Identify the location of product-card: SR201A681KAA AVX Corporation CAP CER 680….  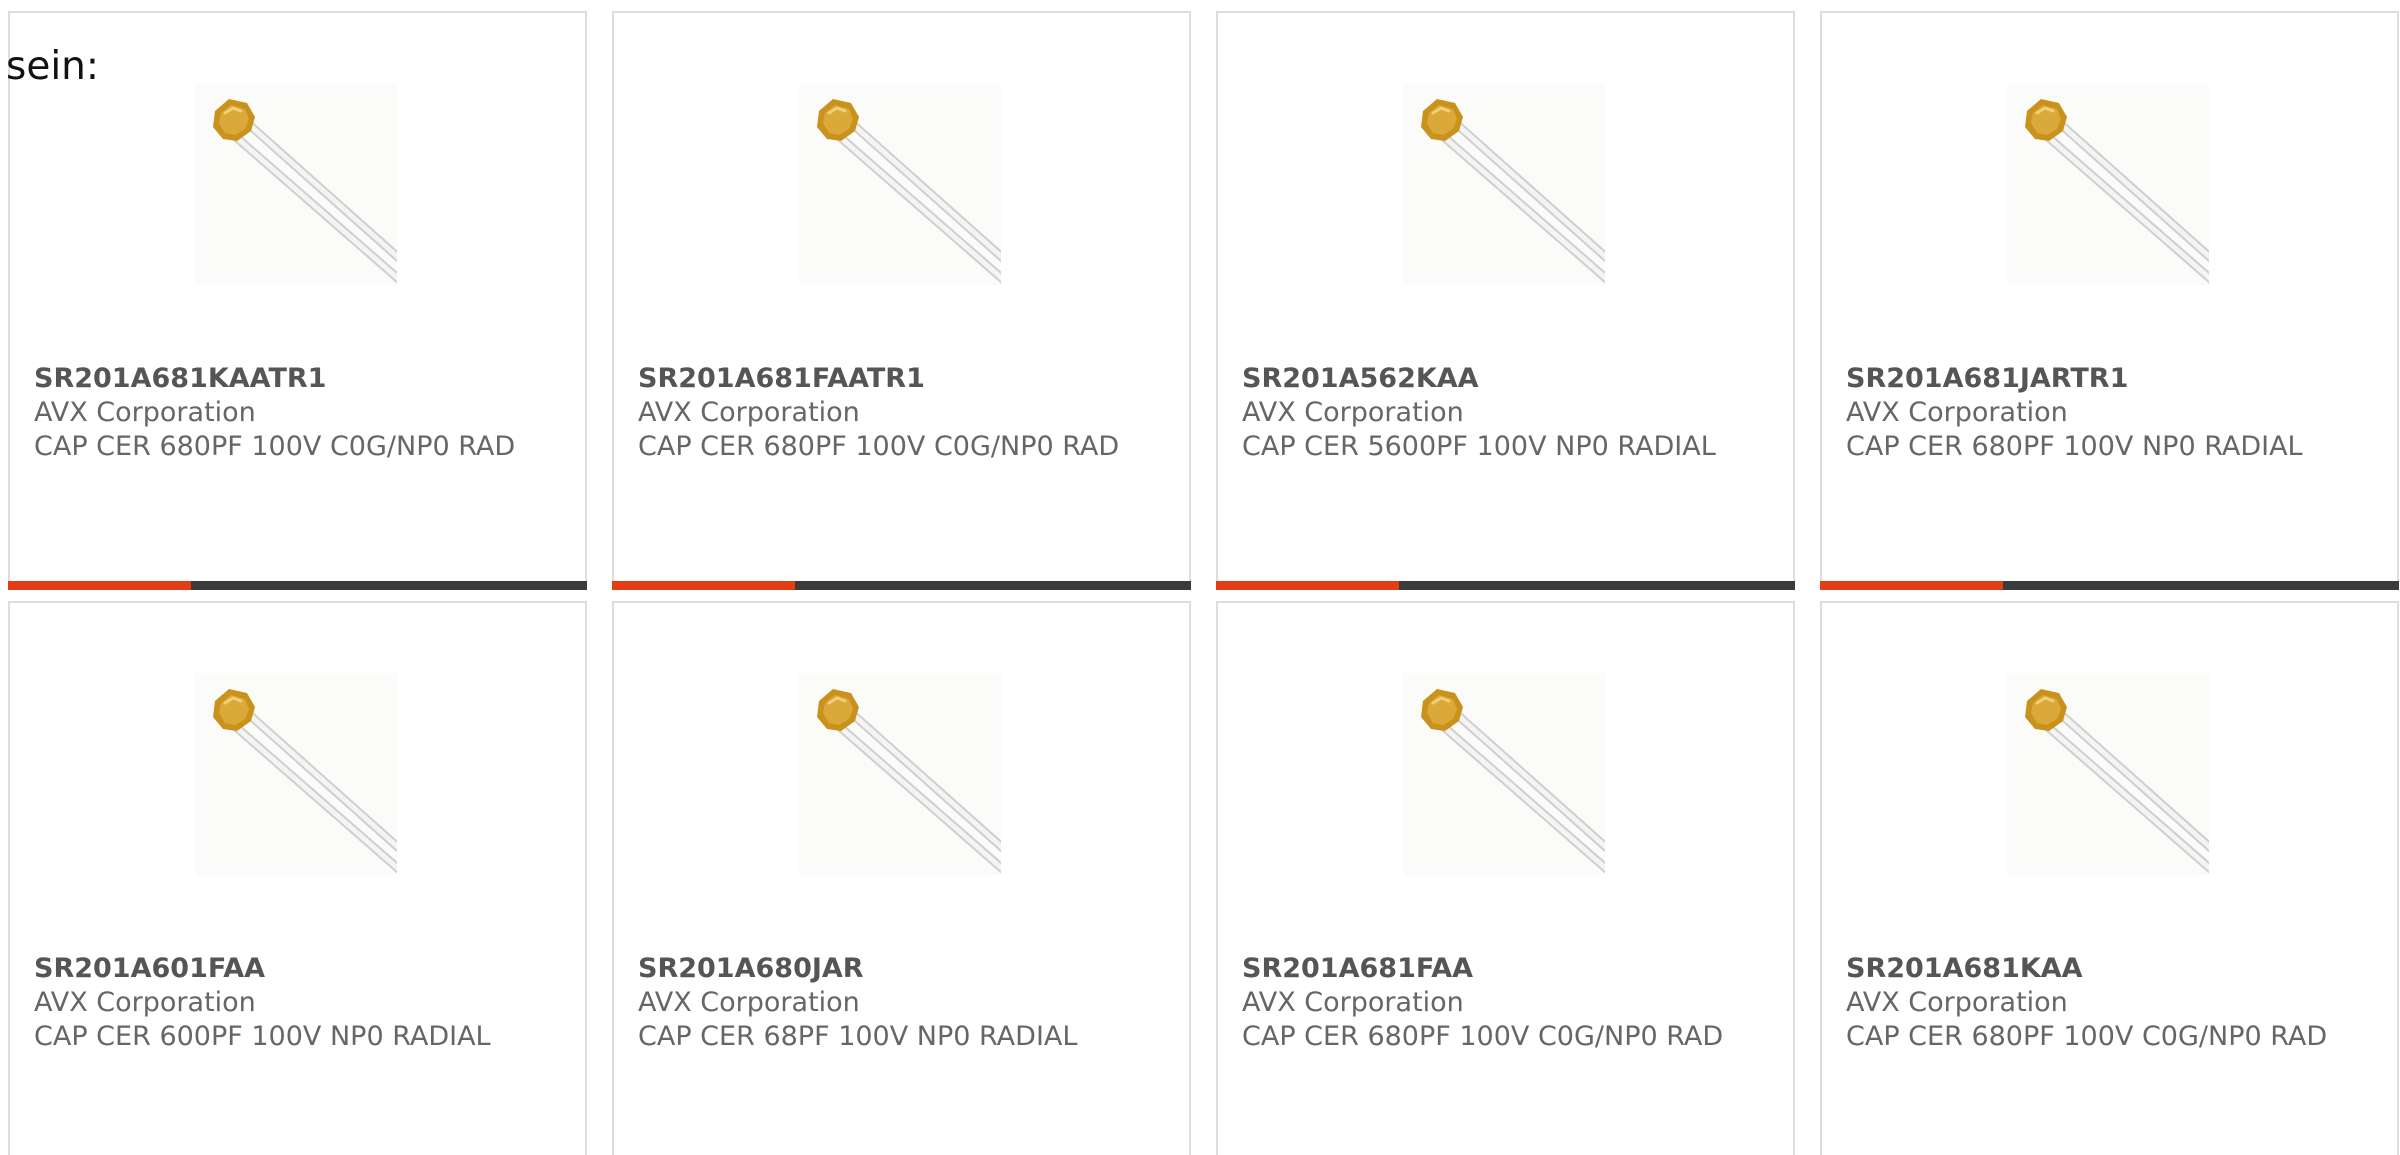
(2109, 878).